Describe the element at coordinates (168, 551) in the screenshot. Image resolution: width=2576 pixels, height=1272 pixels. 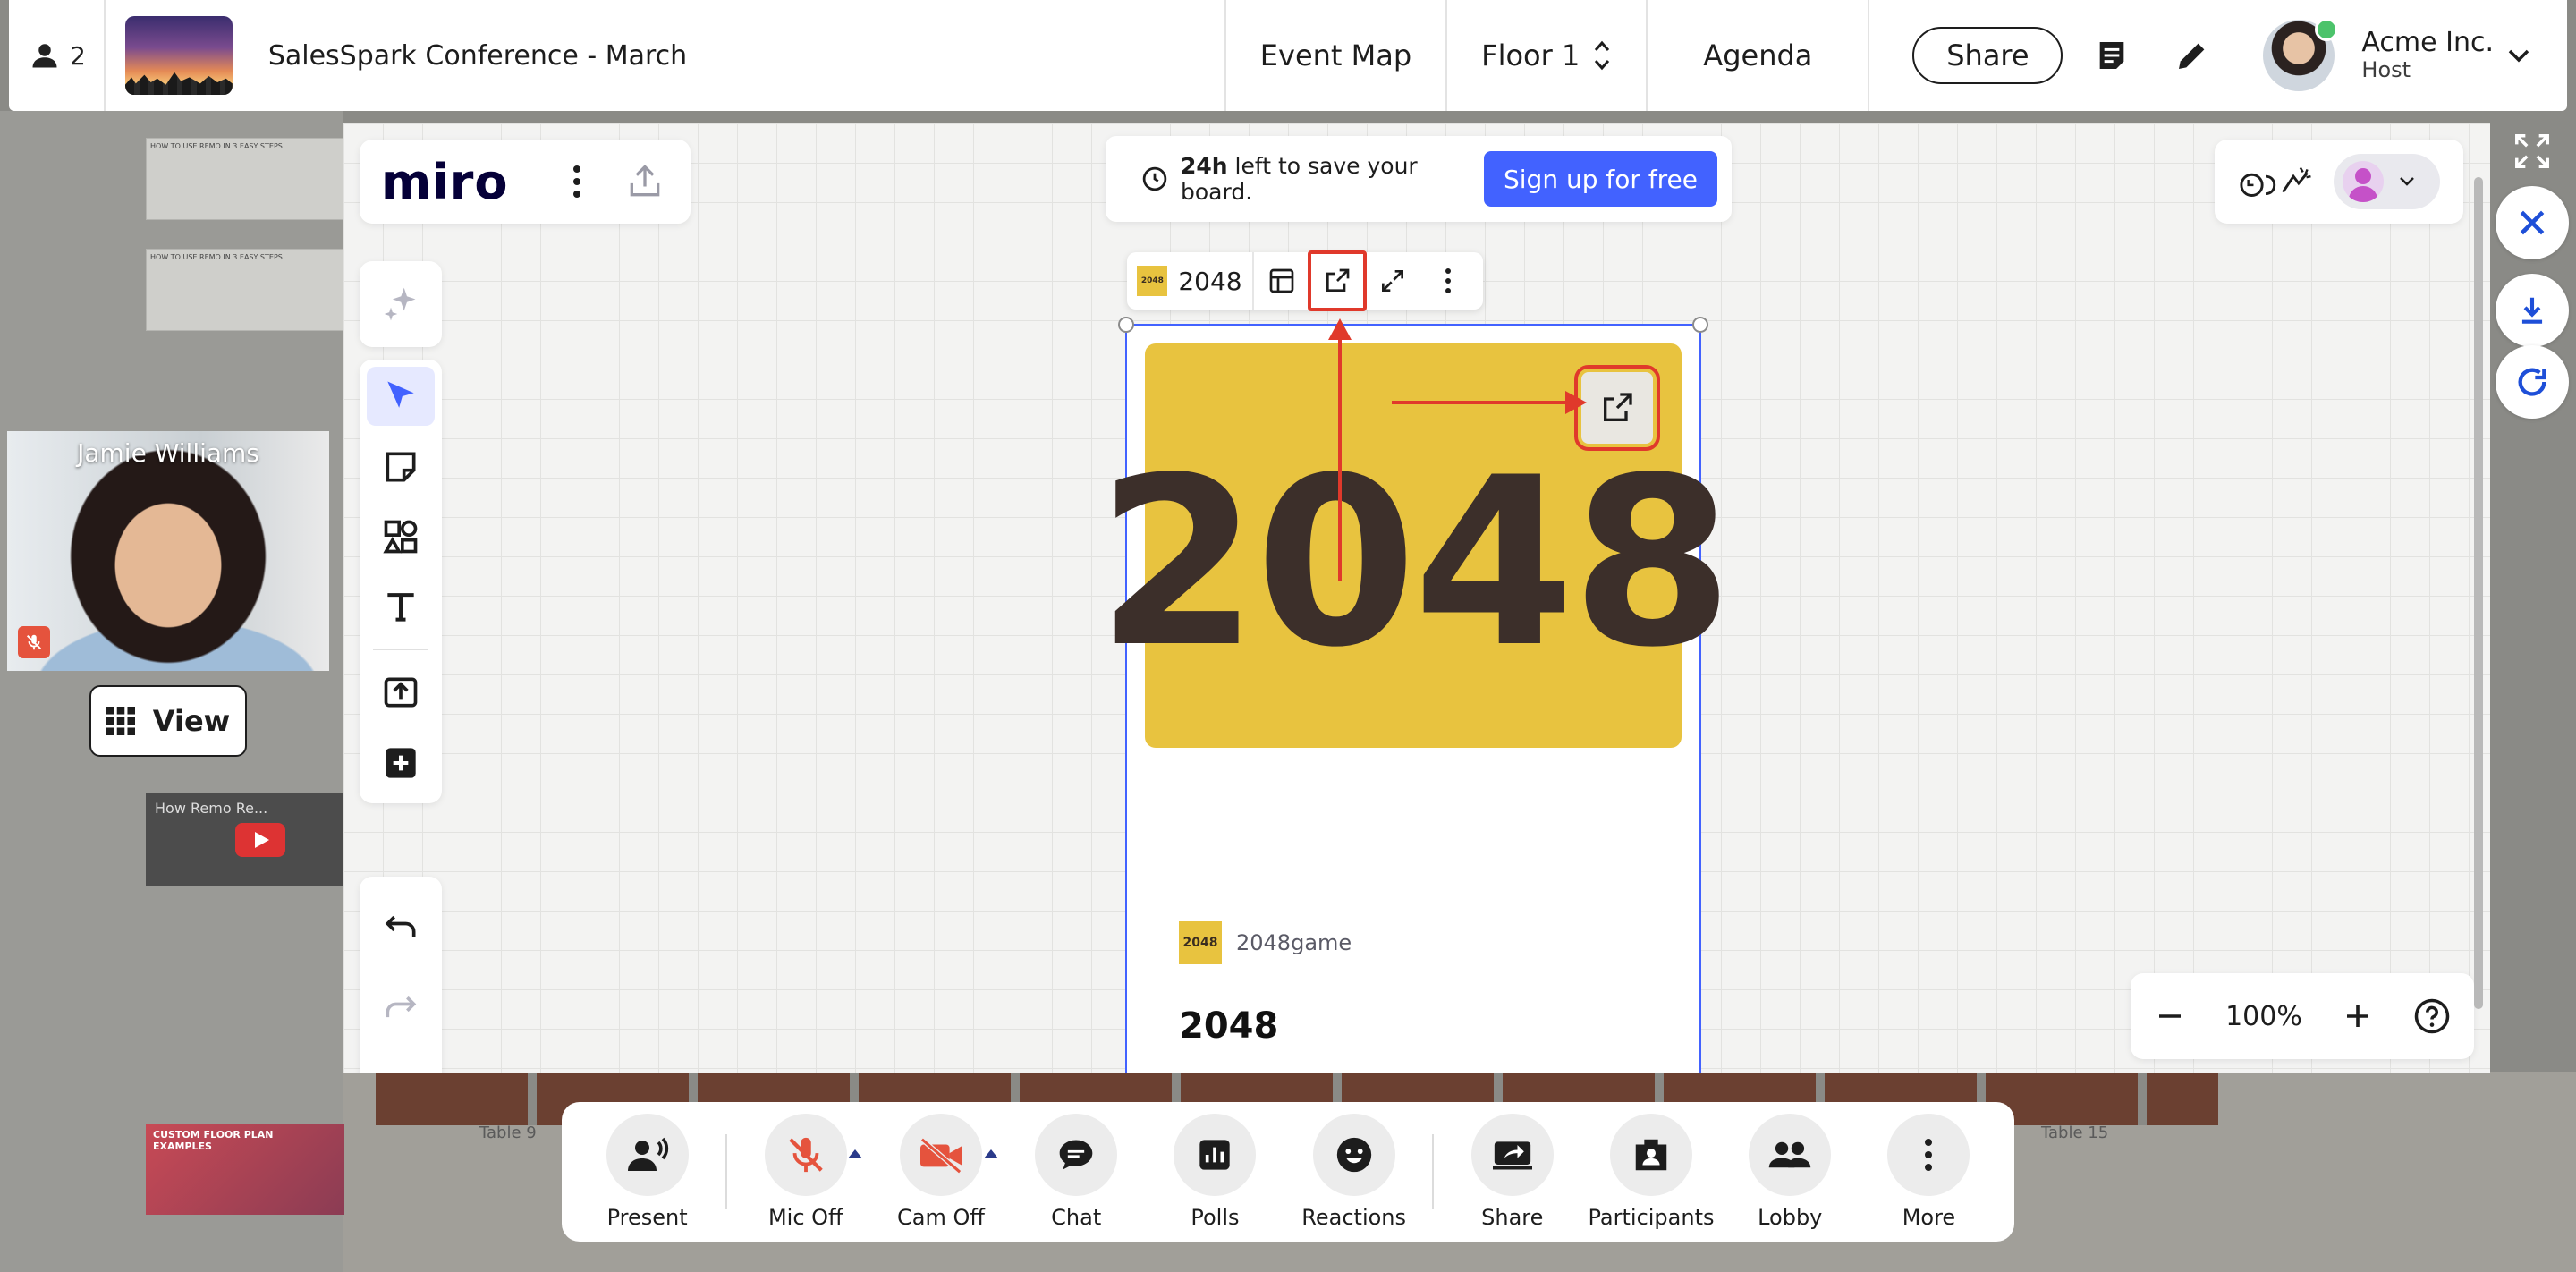
I see `participant-video-tile: Jamie Williams` at that location.